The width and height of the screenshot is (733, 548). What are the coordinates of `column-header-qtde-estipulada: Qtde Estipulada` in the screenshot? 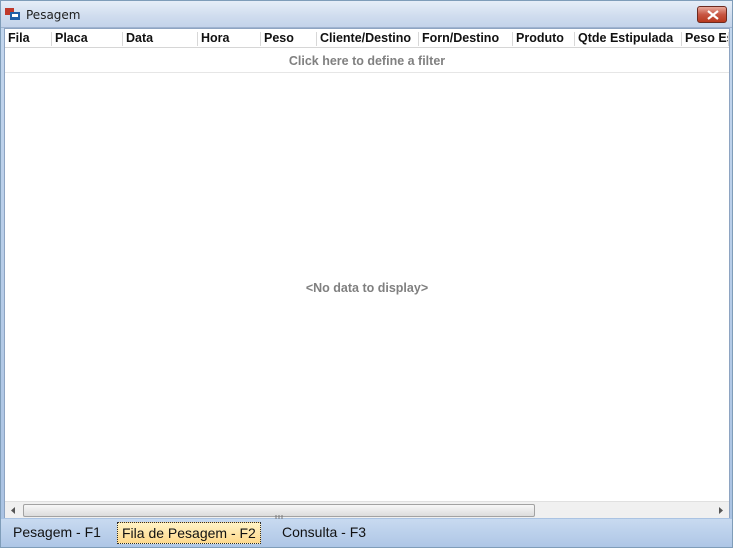 It's located at (628, 38).